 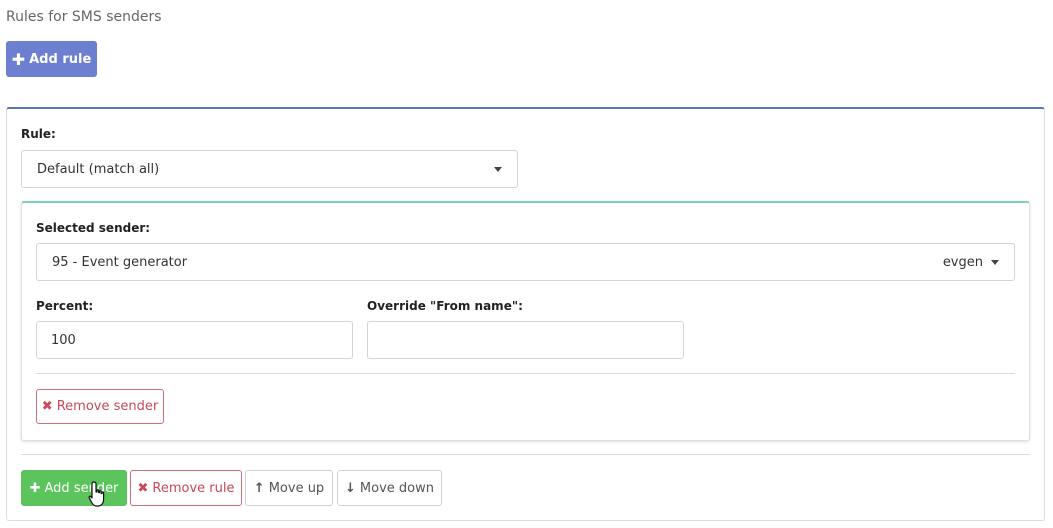 I want to click on sender-select-value: 95 - Event generator, so click(x=120, y=262).